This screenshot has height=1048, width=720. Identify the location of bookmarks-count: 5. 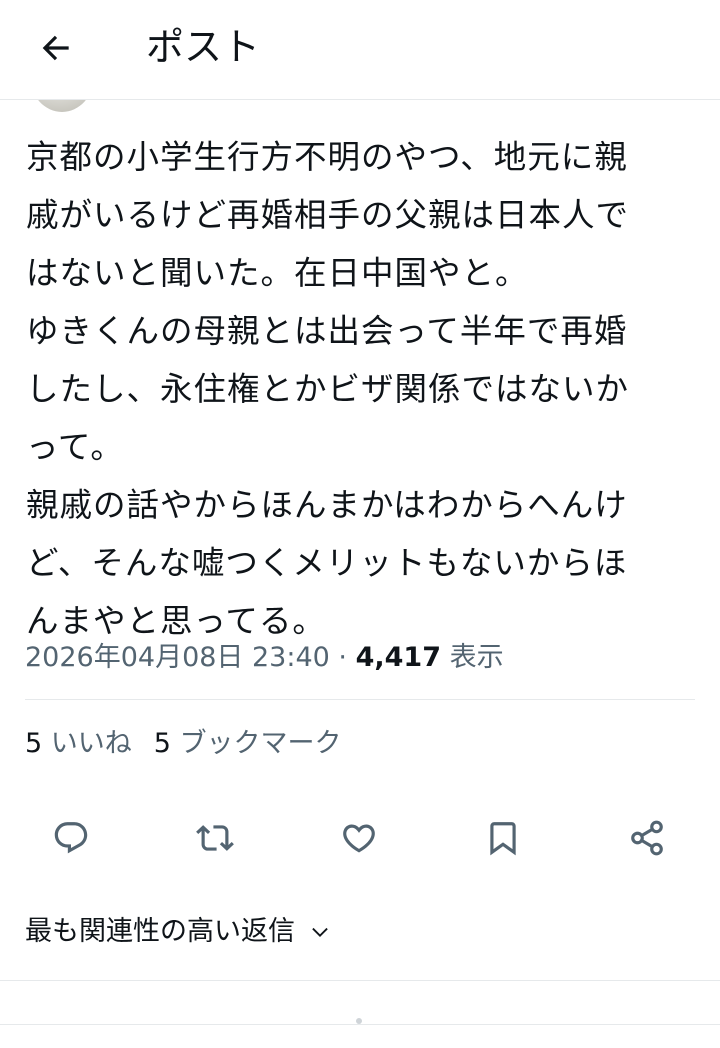
(162, 743).